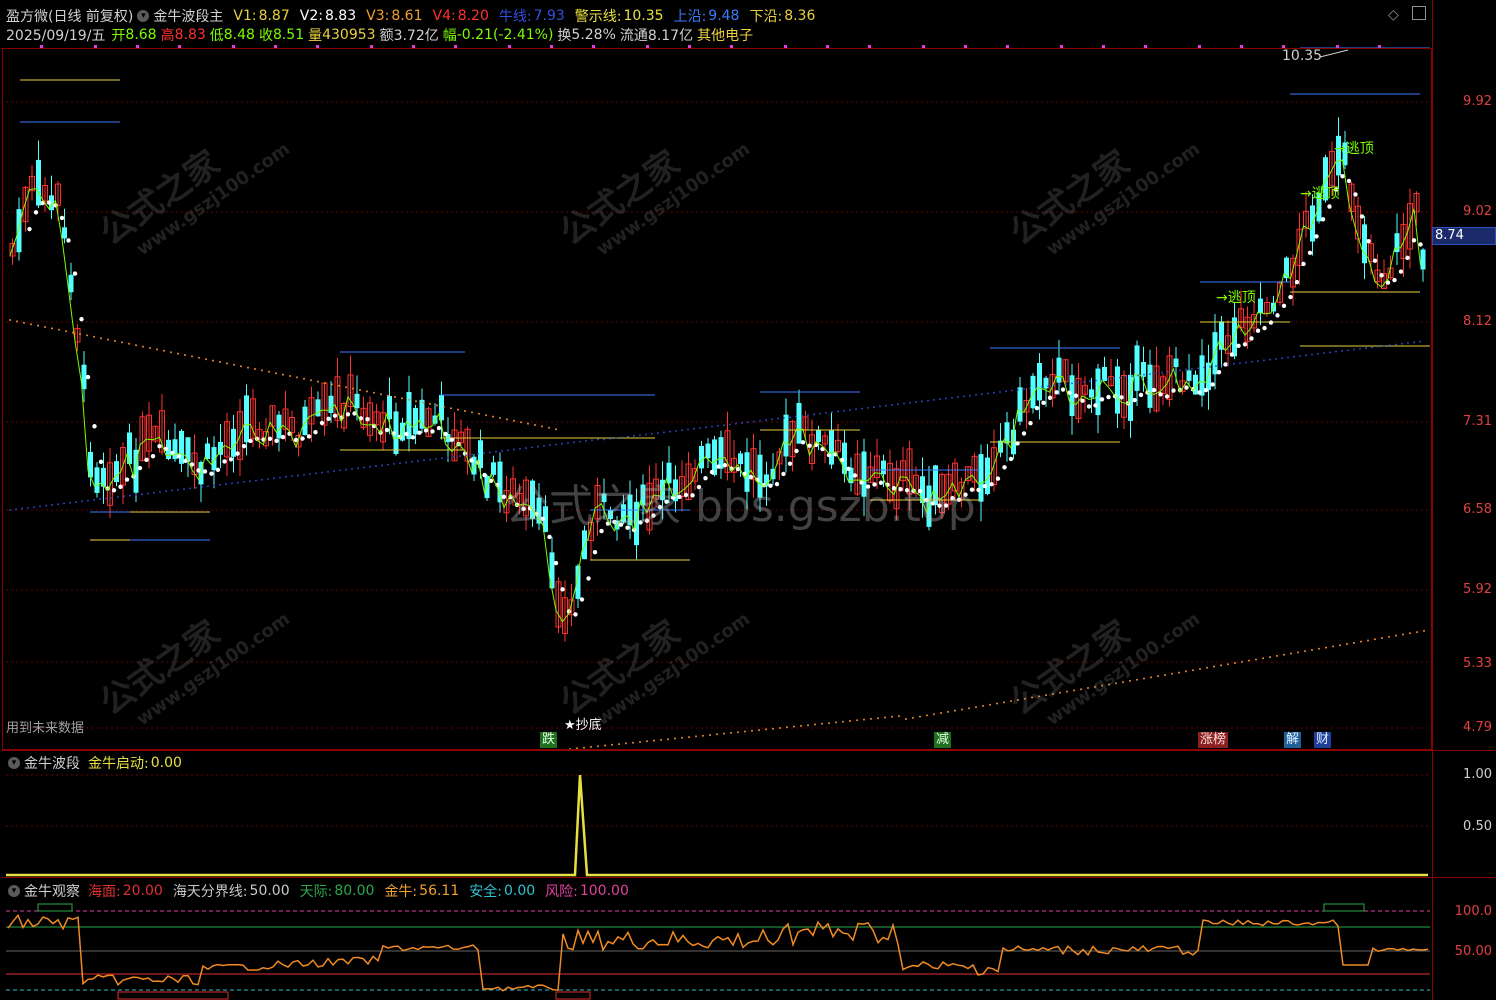  What do you see at coordinates (401, 892) in the screenshot?
I see `bull-label: 金牛:` at bounding box center [401, 892].